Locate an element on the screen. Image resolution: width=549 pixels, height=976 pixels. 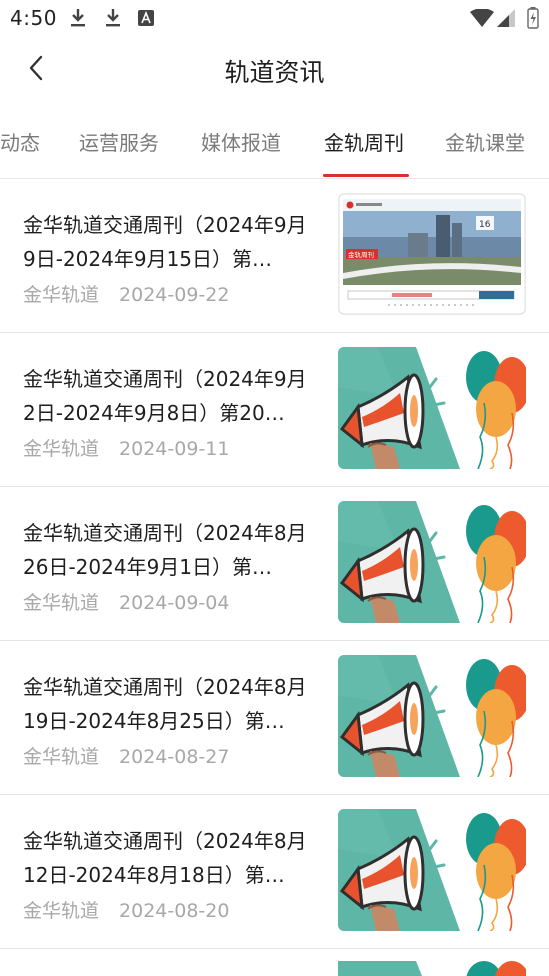
status-bar: 4:50 is located at coordinates (274, 18).